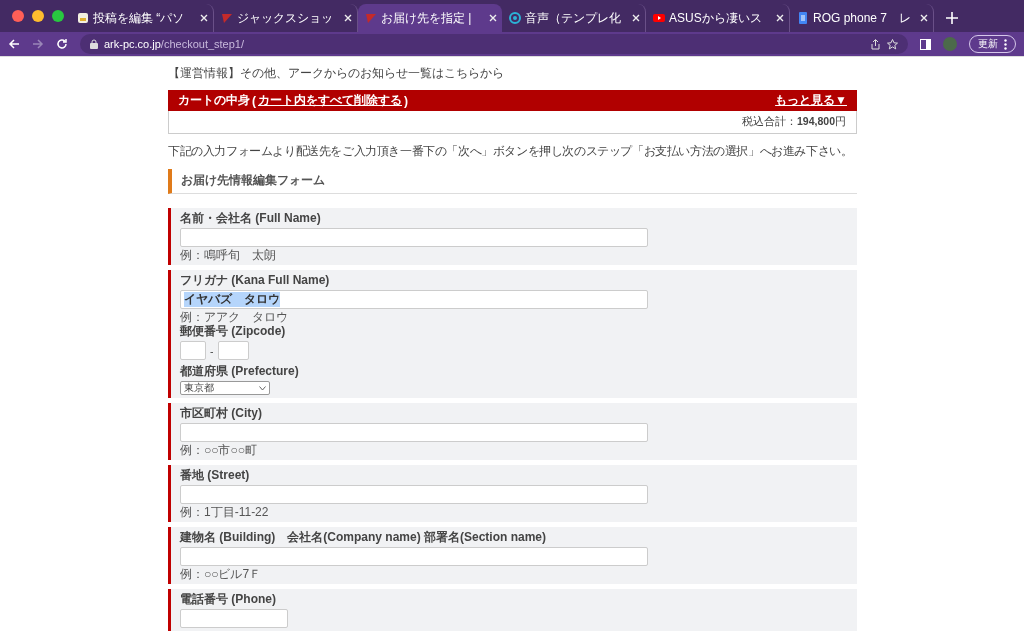 The width and height of the screenshot is (1024, 640). I want to click on field-label: 都道府県 (Prefecture), so click(240, 371).